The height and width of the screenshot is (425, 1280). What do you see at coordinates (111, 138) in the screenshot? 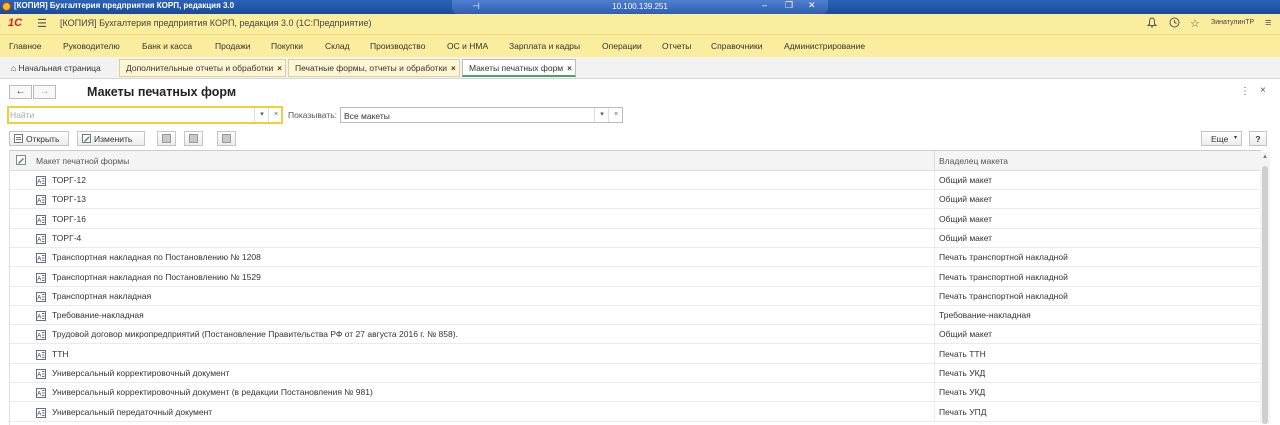
I see `edit-button: Изменить` at bounding box center [111, 138].